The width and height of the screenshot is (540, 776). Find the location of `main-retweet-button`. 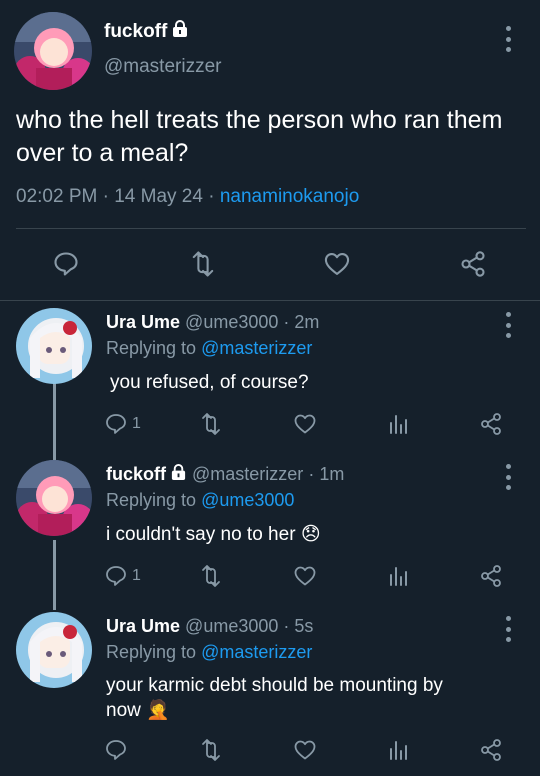

main-retweet-button is located at coordinates (203, 264).